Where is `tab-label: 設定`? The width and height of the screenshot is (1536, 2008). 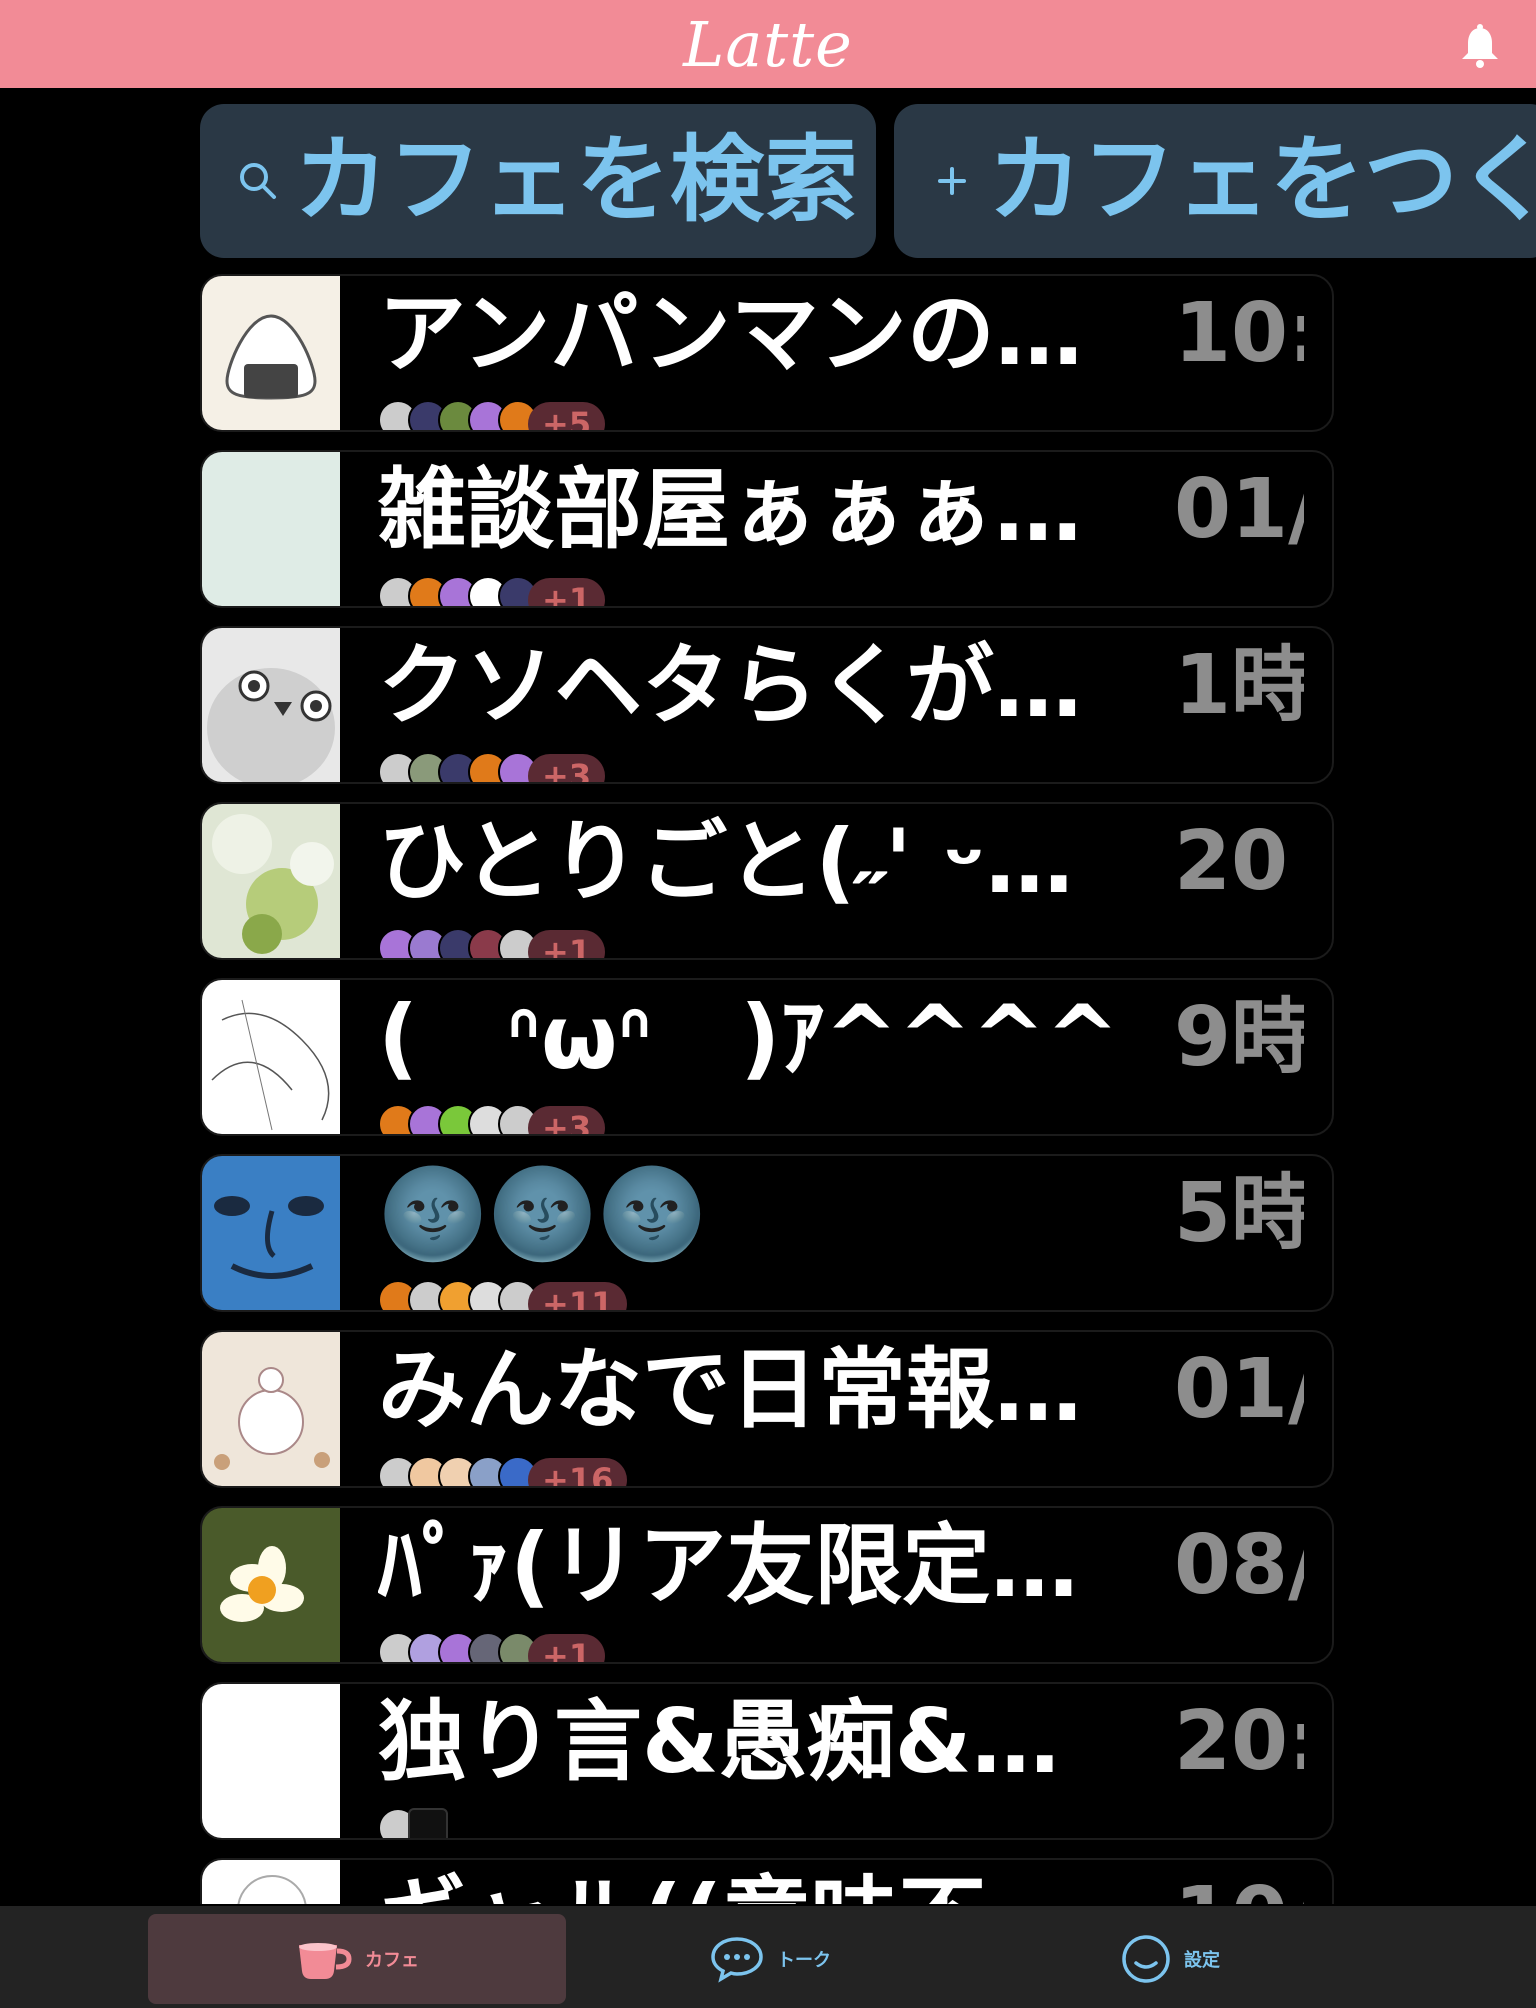 tab-label: 設定 is located at coordinates (1202, 1960).